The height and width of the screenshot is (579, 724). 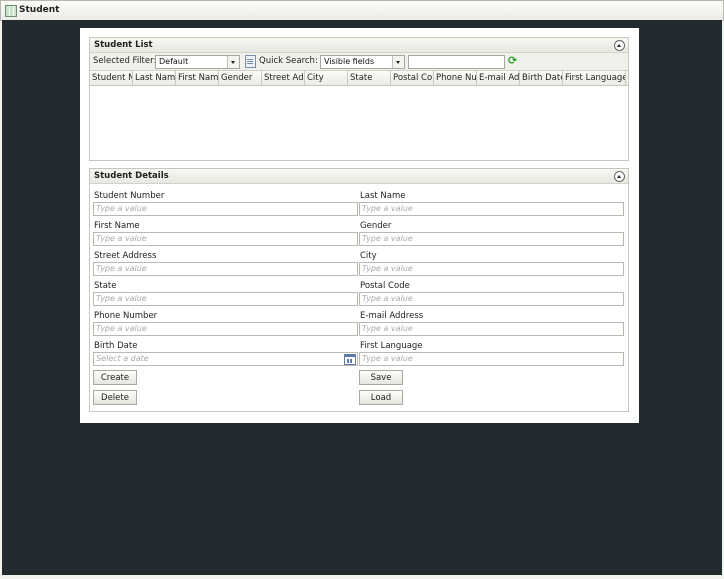 I want to click on quick-search-scope-value: Visible fields, so click(x=349, y=61).